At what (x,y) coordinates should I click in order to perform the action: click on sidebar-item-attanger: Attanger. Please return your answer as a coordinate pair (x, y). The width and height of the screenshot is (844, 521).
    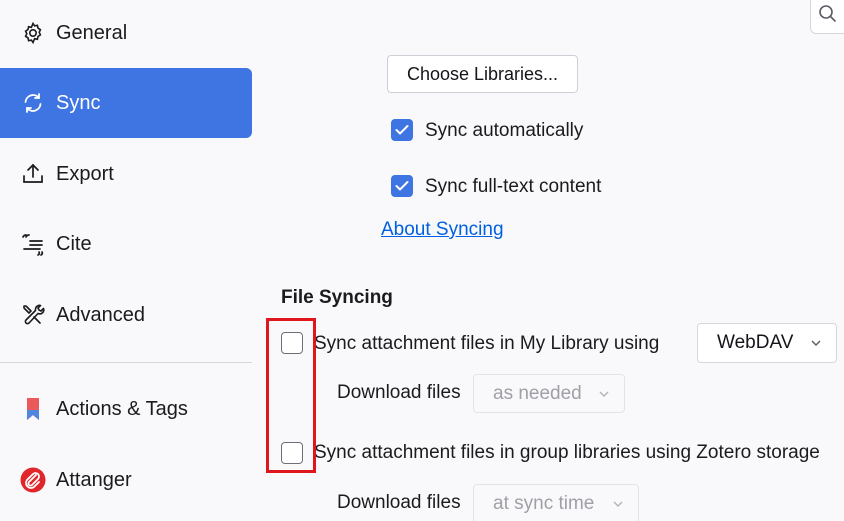
    Looking at the image, I should click on (126, 480).